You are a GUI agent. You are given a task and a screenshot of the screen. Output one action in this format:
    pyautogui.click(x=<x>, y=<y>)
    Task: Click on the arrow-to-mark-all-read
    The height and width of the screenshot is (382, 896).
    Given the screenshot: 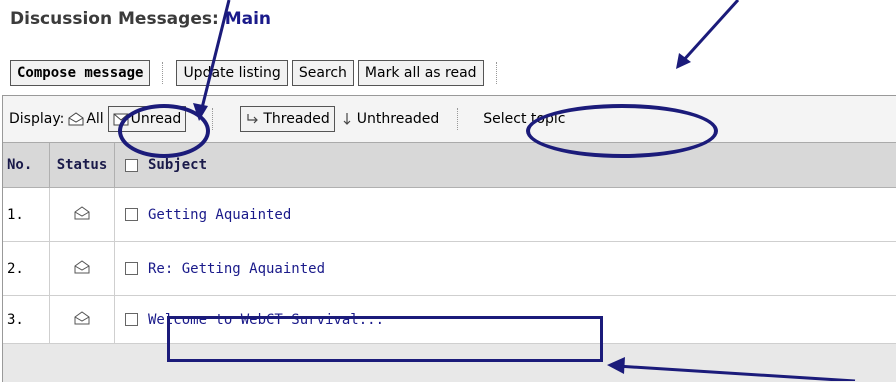 What is the action you would take?
    pyautogui.click(x=707, y=34)
    